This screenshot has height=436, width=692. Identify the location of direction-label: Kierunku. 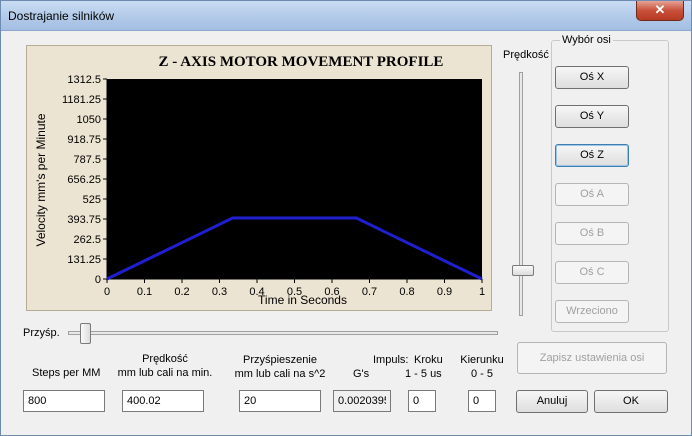
(482, 360).